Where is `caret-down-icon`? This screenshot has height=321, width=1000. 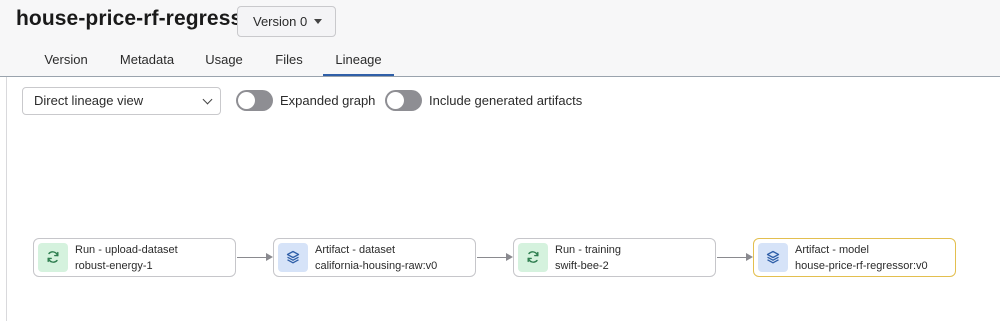
caret-down-icon is located at coordinates (318, 21).